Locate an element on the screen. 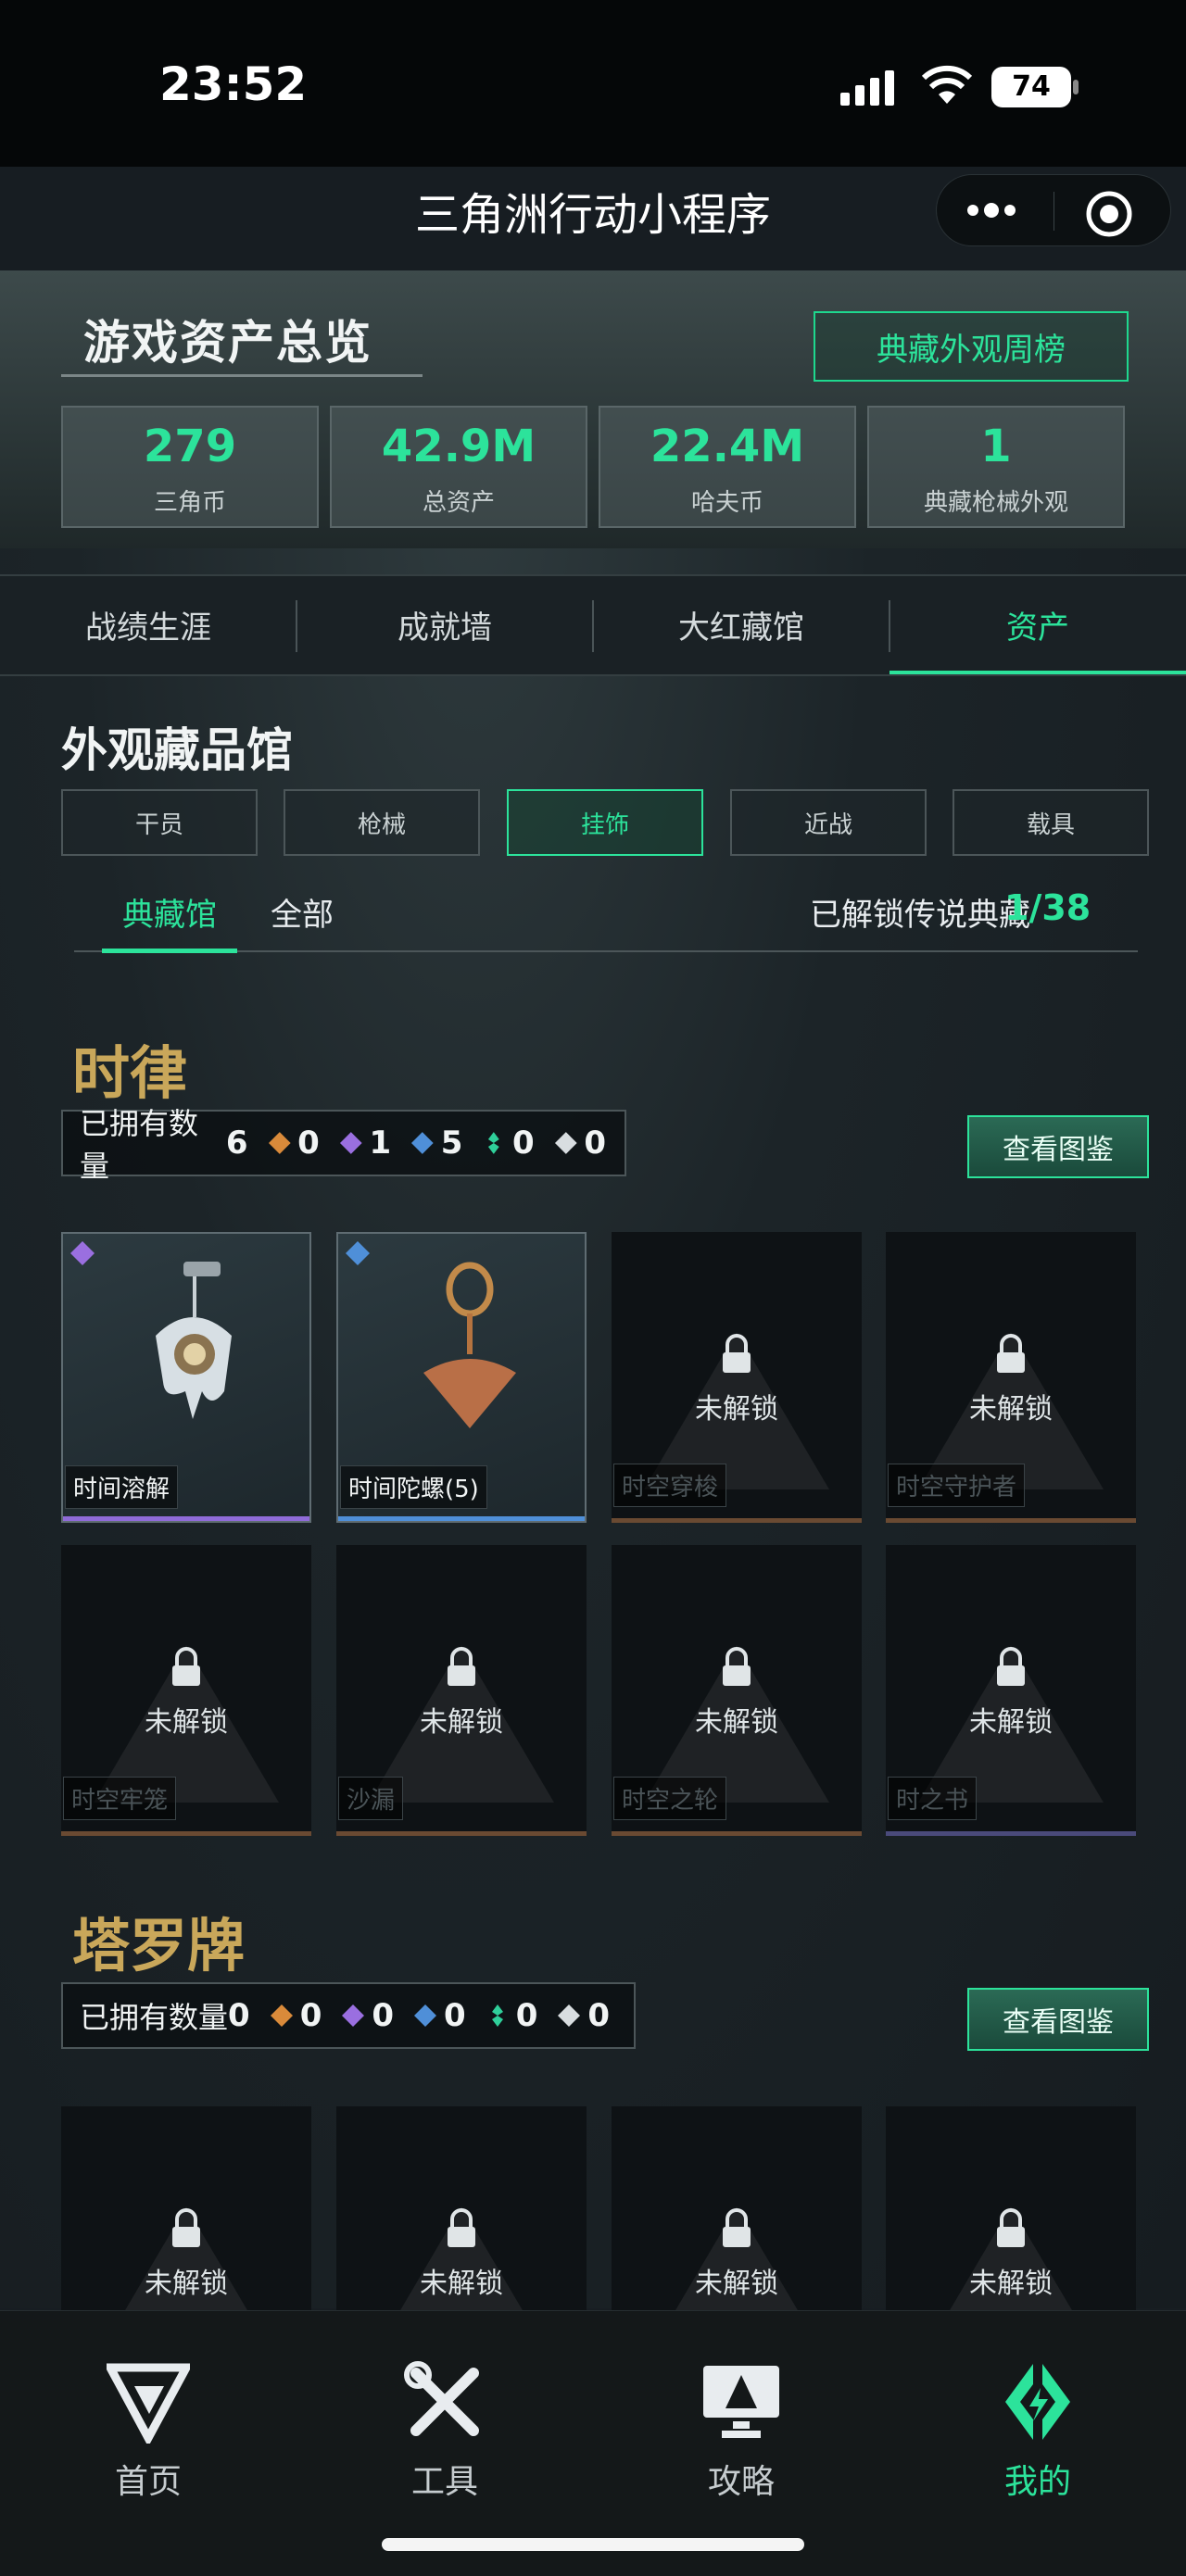 The image size is (1186, 2576). stat-card-weapon-skins: 1 典藏枪械外观 is located at coordinates (996, 467).